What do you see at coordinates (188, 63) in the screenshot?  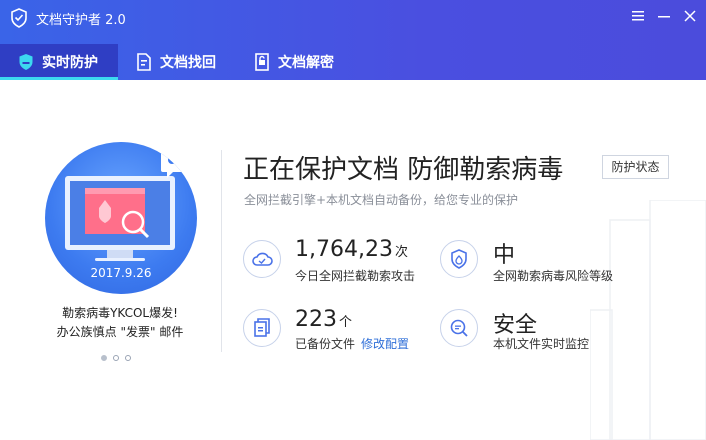 I see `tab-label: 文档找回` at bounding box center [188, 63].